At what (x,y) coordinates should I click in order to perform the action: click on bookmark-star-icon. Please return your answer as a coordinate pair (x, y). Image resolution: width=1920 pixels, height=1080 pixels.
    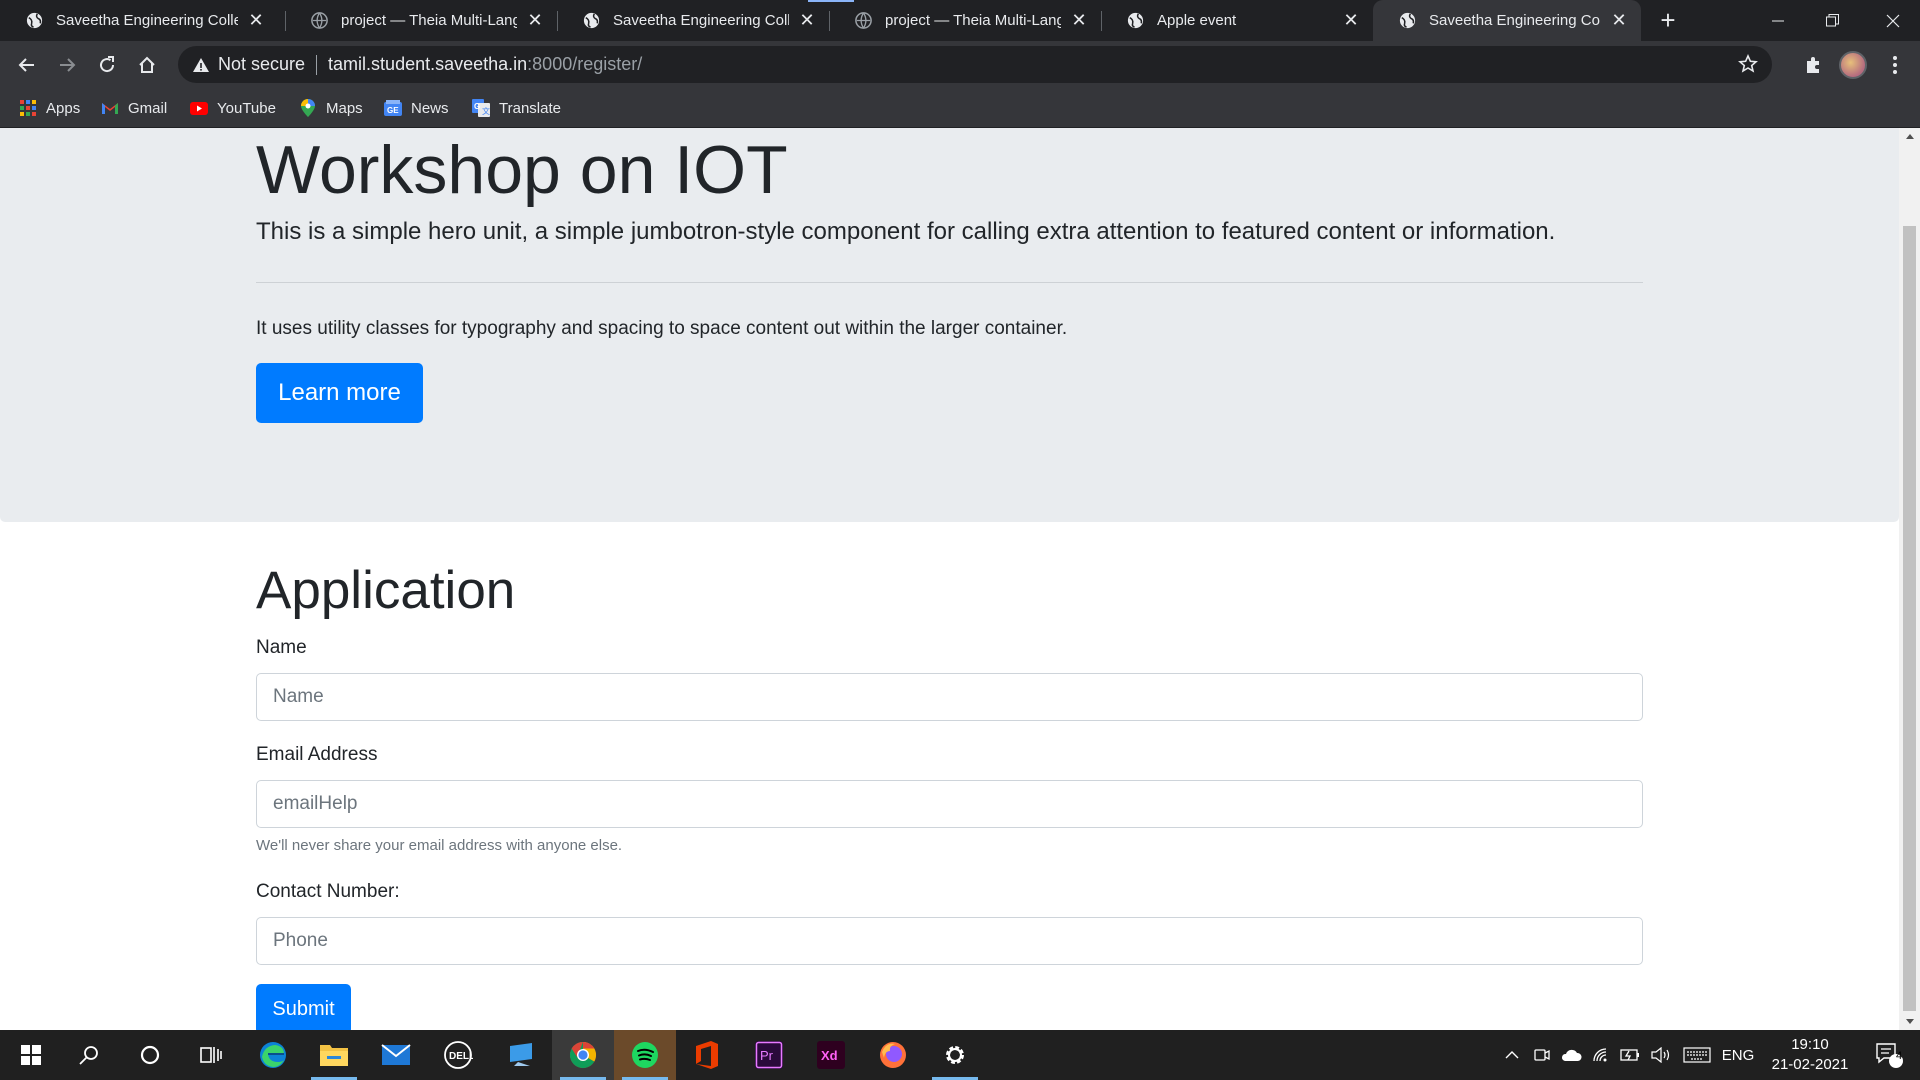
    Looking at the image, I should click on (1748, 64).